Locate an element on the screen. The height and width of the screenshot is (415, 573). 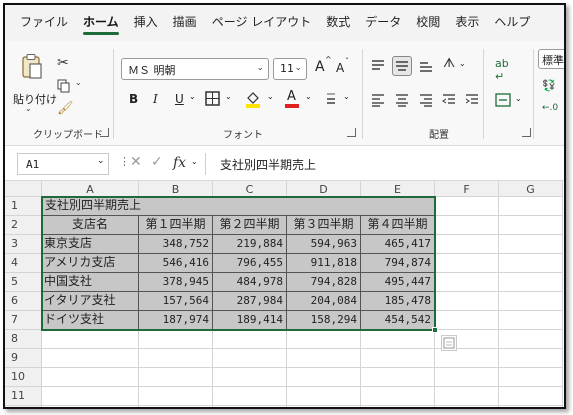
underline-dropdown-icon: ⌄ is located at coordinates (192, 96).